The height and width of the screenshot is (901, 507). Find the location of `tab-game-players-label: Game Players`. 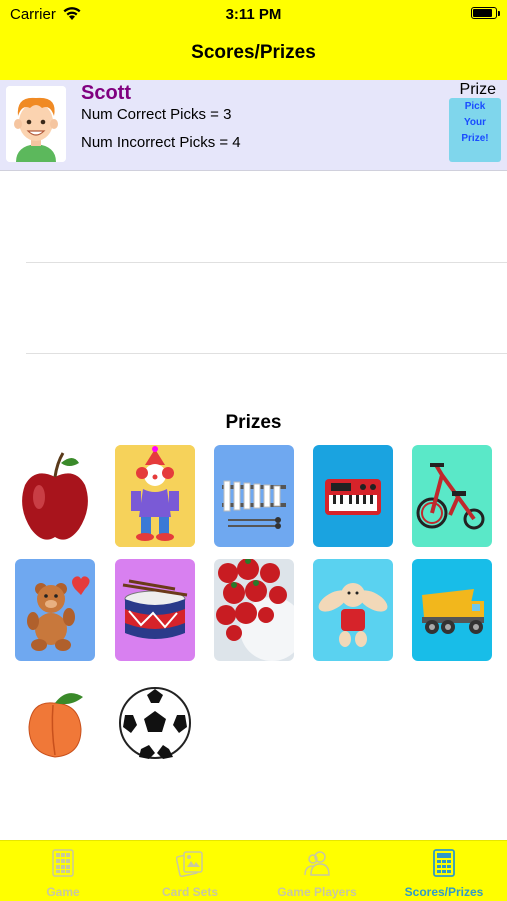

tab-game-players-label: Game Players is located at coordinates (317, 892).